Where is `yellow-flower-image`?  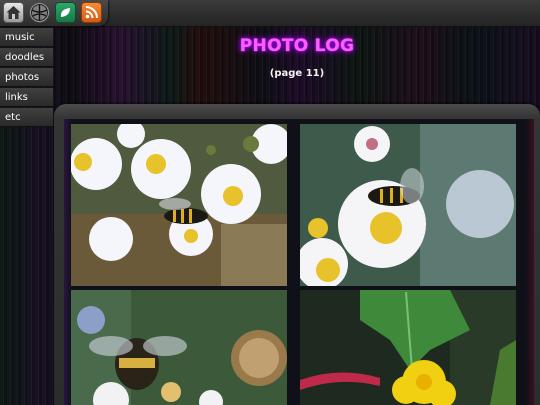
yellow-flower-image is located at coordinates (408, 347).